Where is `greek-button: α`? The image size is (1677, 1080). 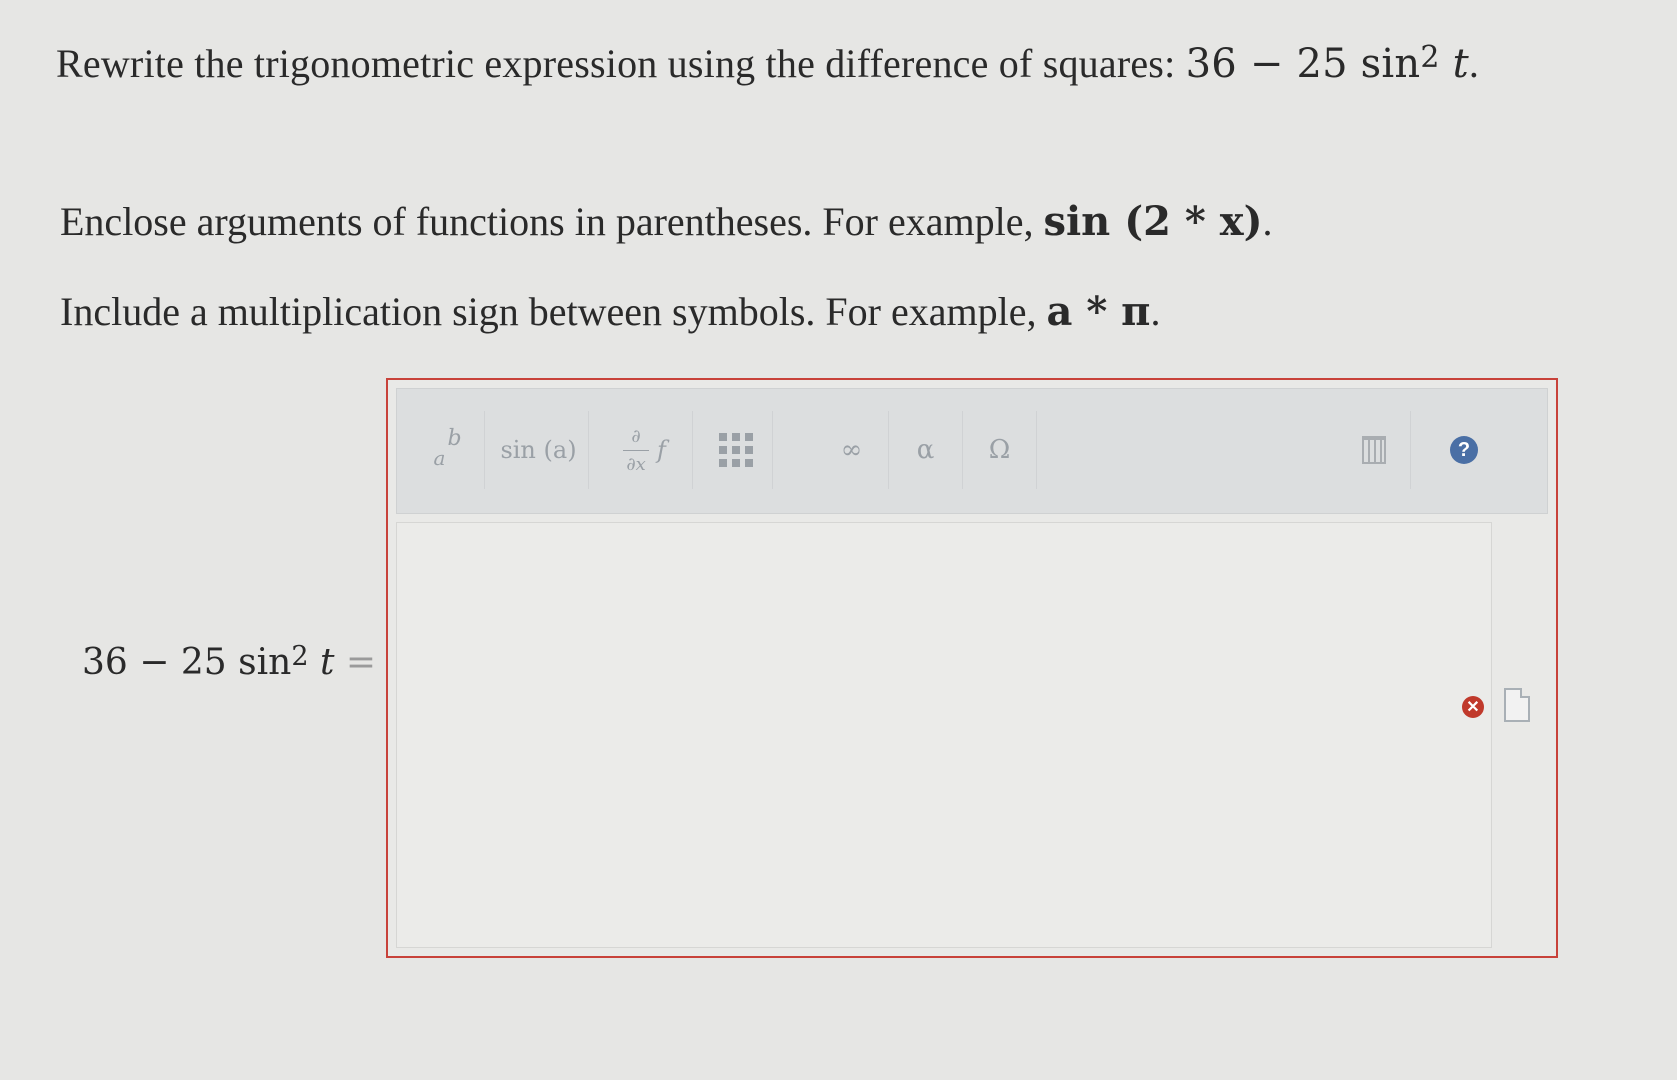
greek-button: α is located at coordinates (926, 450).